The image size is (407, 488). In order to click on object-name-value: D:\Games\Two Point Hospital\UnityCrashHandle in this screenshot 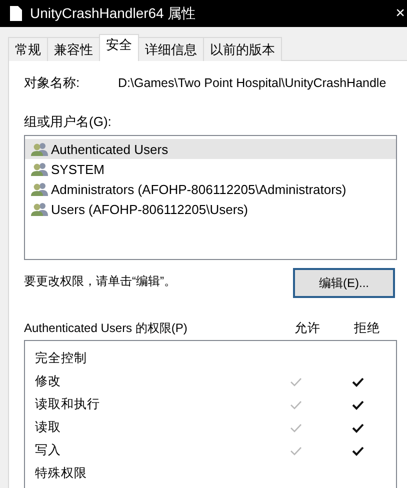, I will do `click(252, 83)`.